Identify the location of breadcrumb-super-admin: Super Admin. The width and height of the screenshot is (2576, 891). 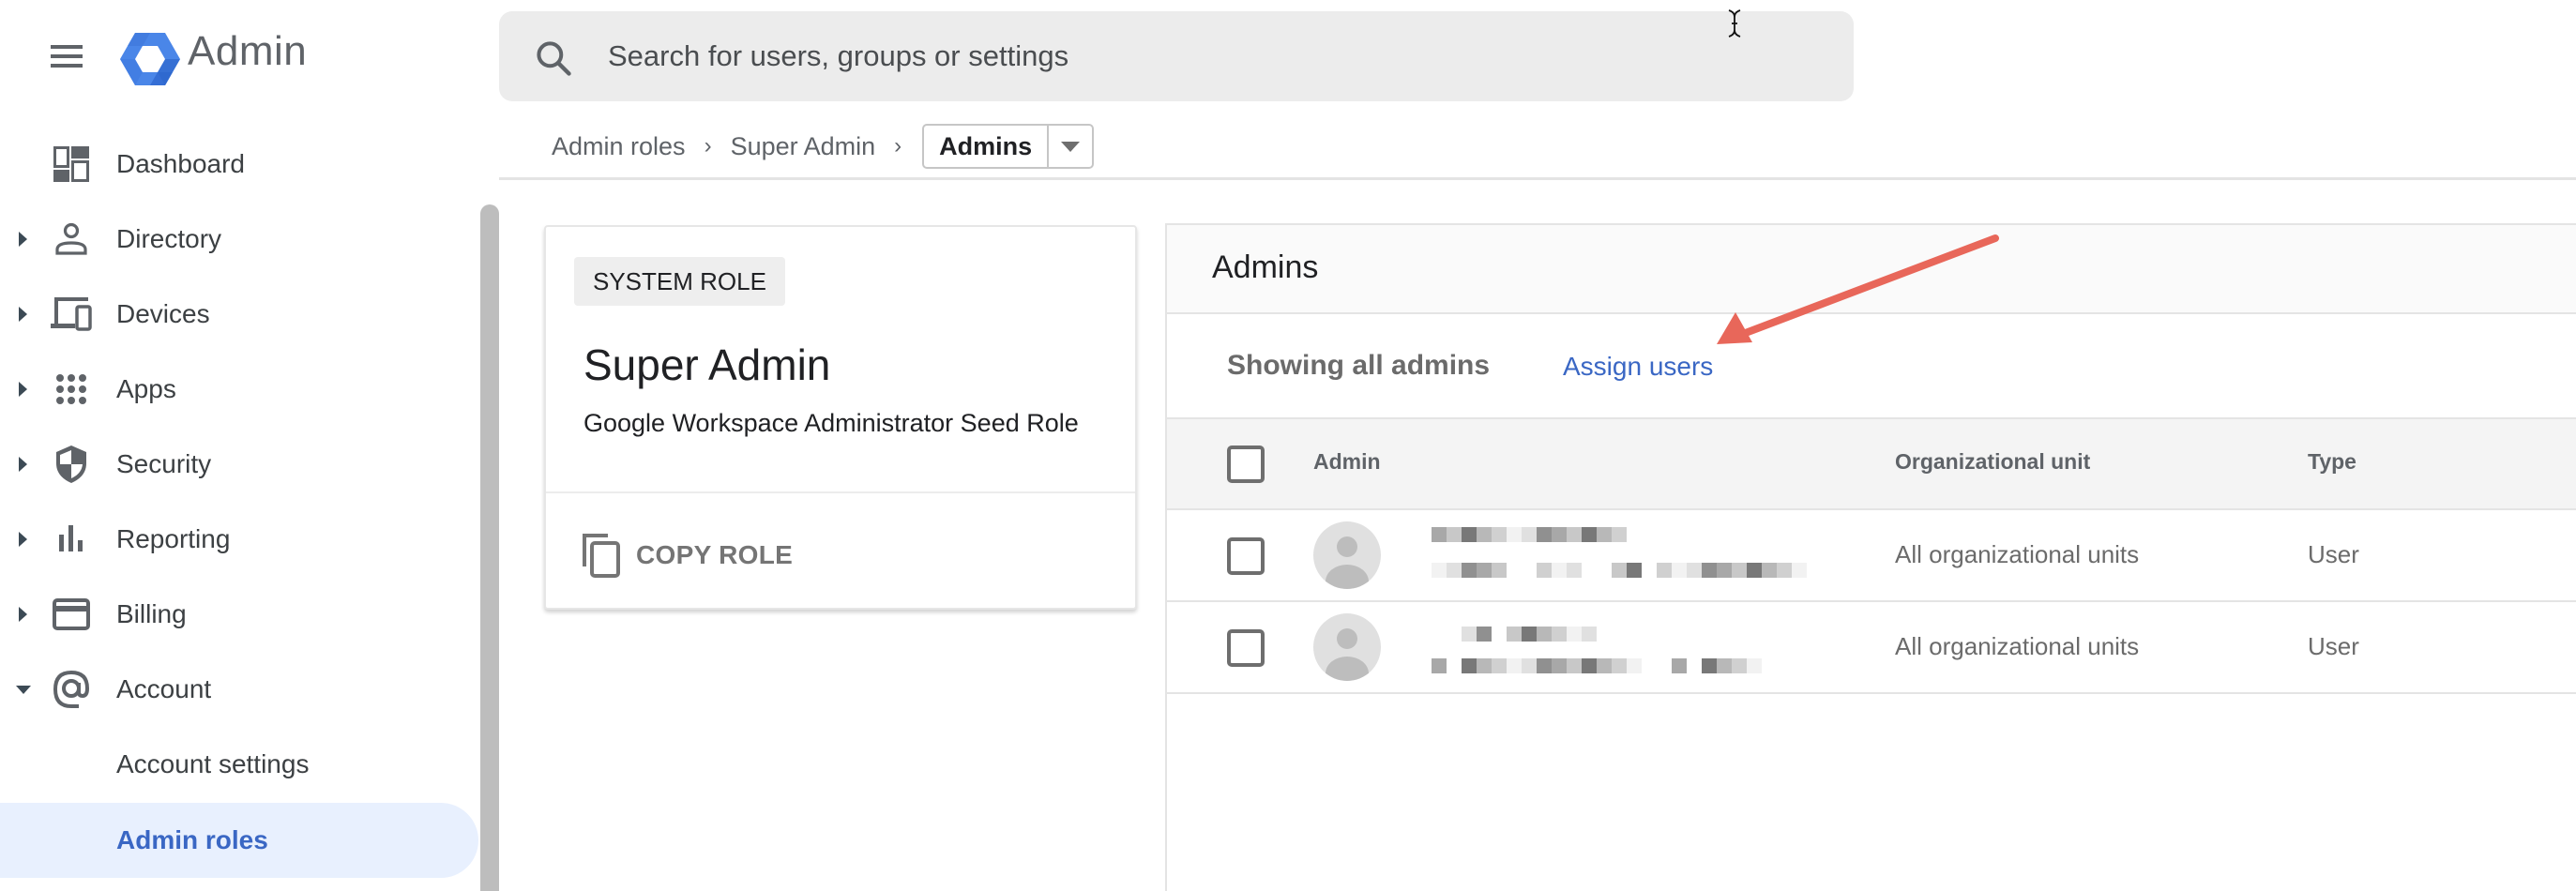
(803, 146).